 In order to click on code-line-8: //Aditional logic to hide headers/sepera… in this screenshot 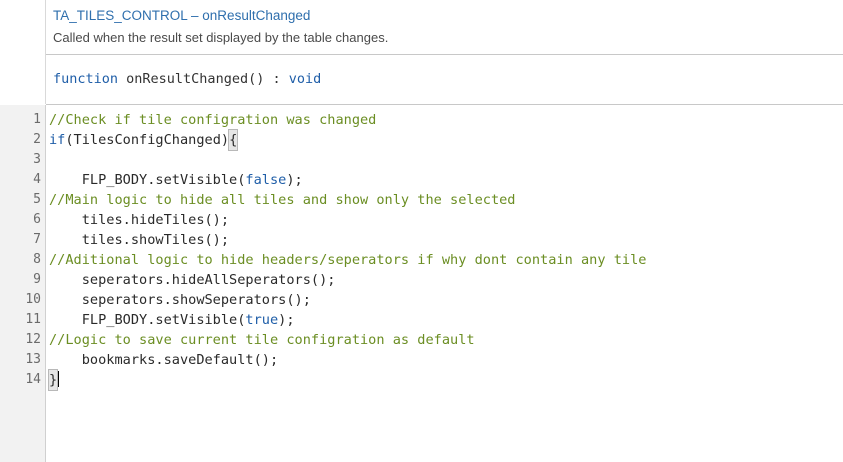, I will do `click(347, 260)`.